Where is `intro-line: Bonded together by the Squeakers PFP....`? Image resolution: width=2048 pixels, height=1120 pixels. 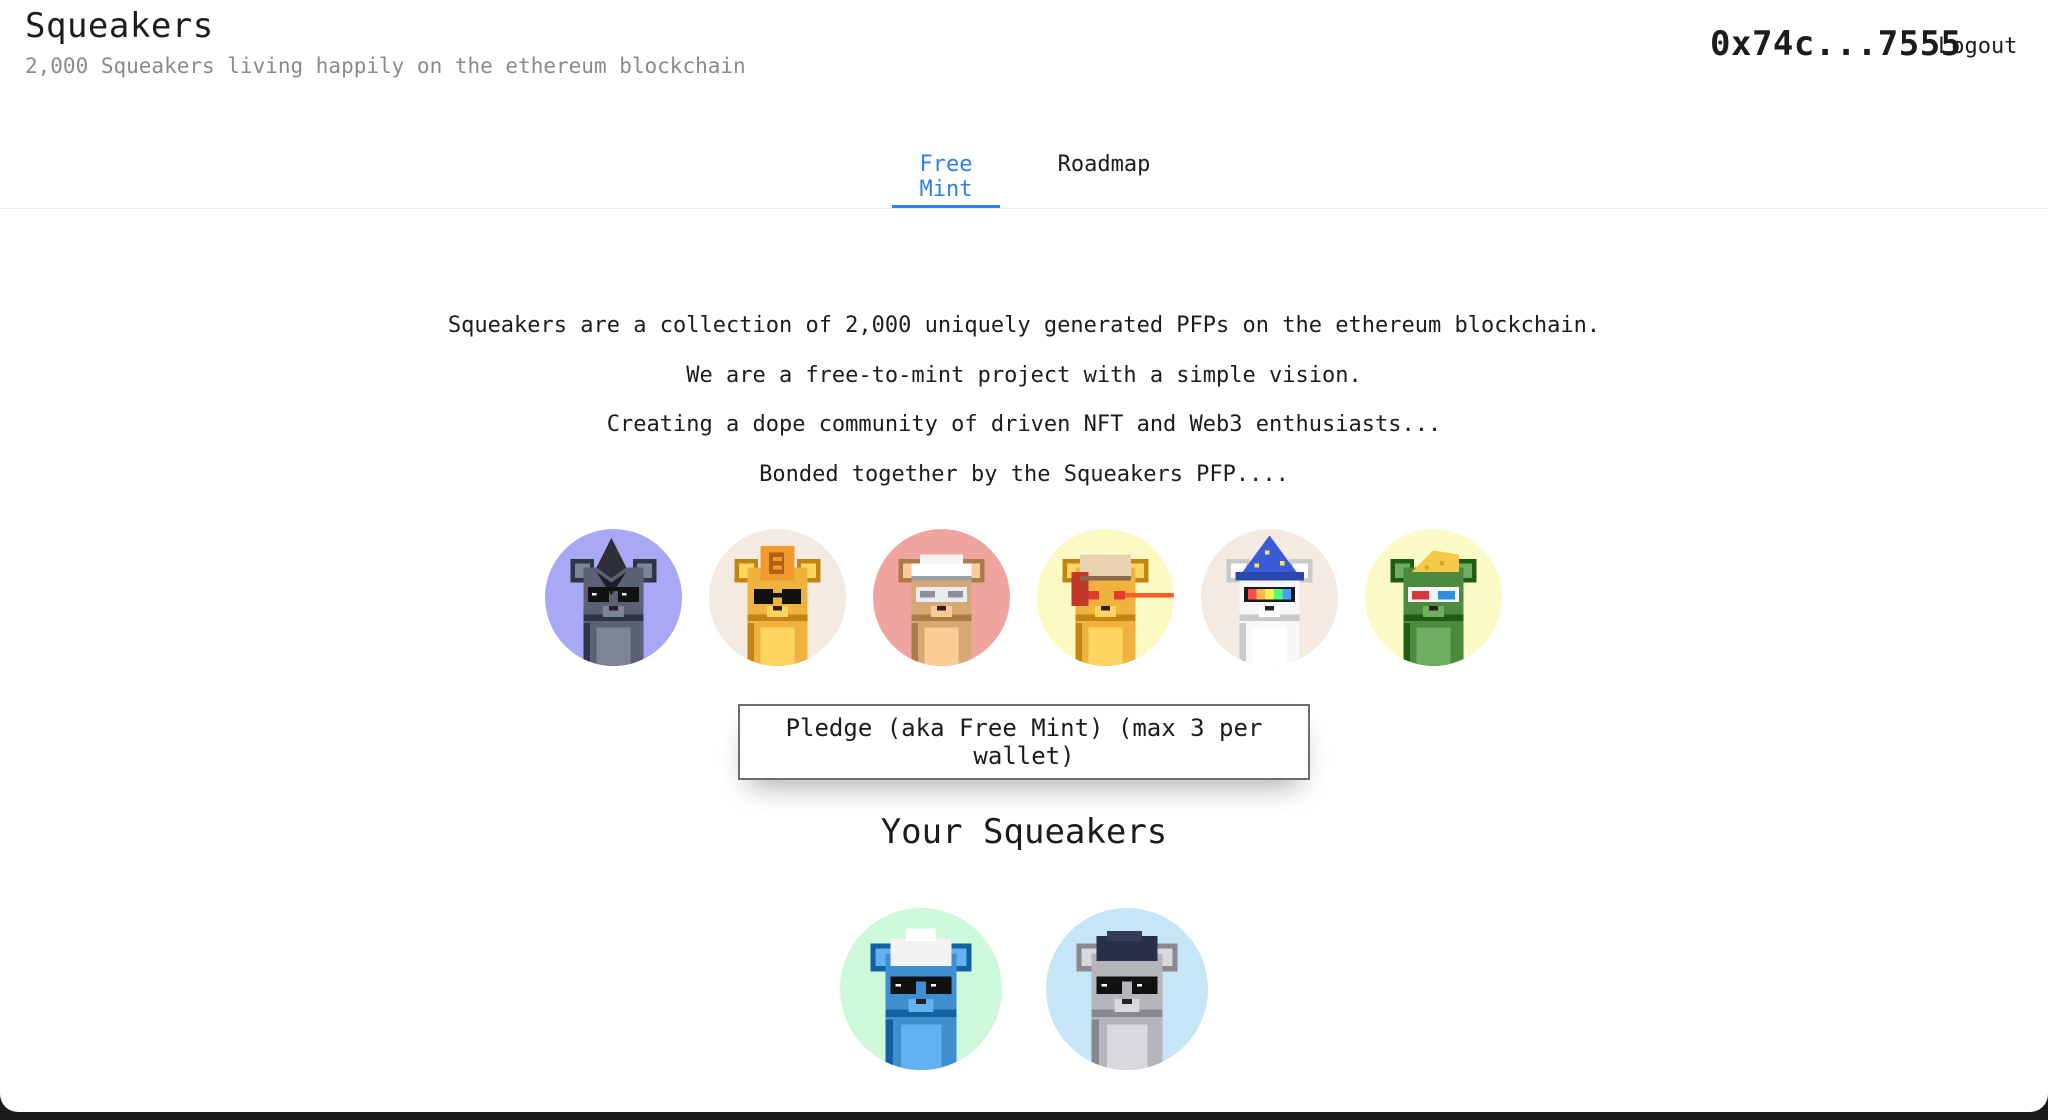
intro-line: Bonded together by the Squeakers PFP.... is located at coordinates (1024, 474).